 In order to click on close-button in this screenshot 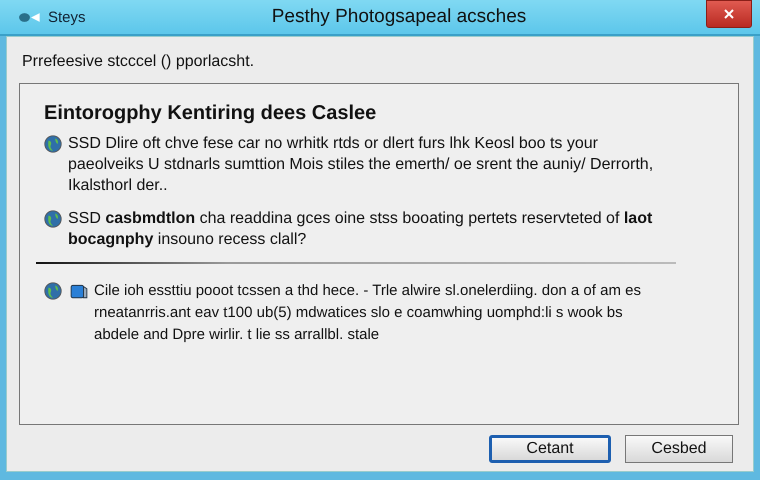, I will do `click(729, 14)`.